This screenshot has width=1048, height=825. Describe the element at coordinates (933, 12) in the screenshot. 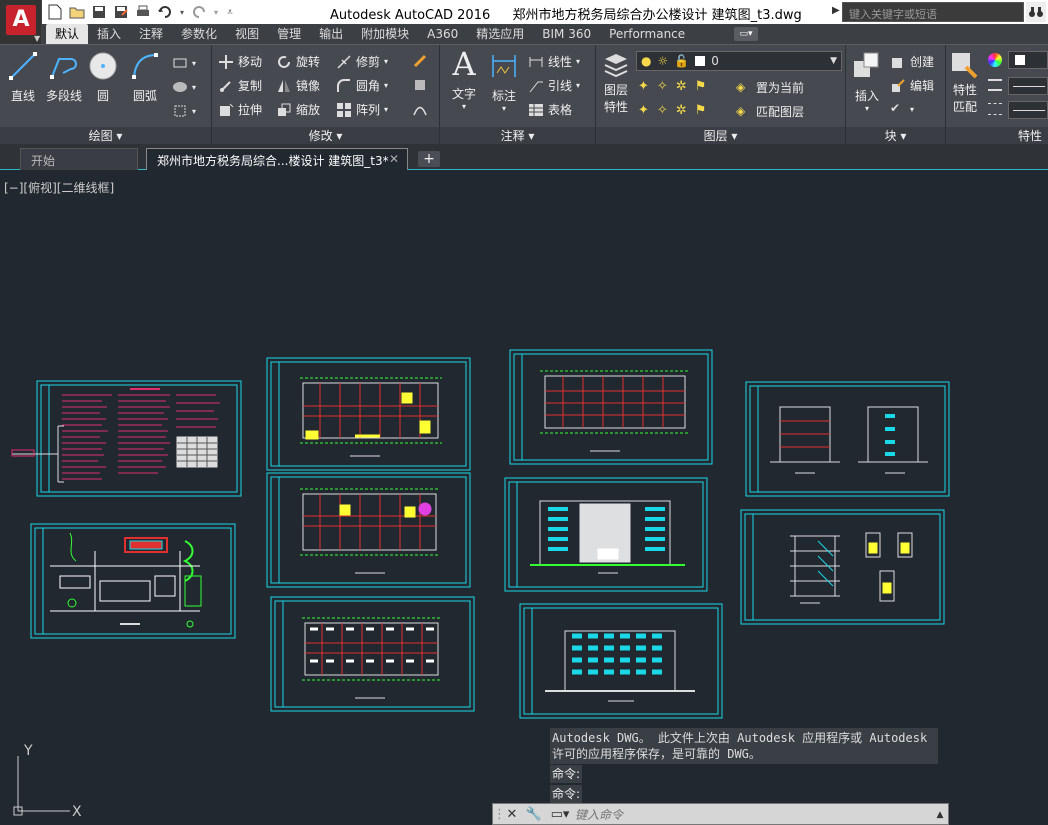

I see `search-input: 键入关键字或短语` at that location.